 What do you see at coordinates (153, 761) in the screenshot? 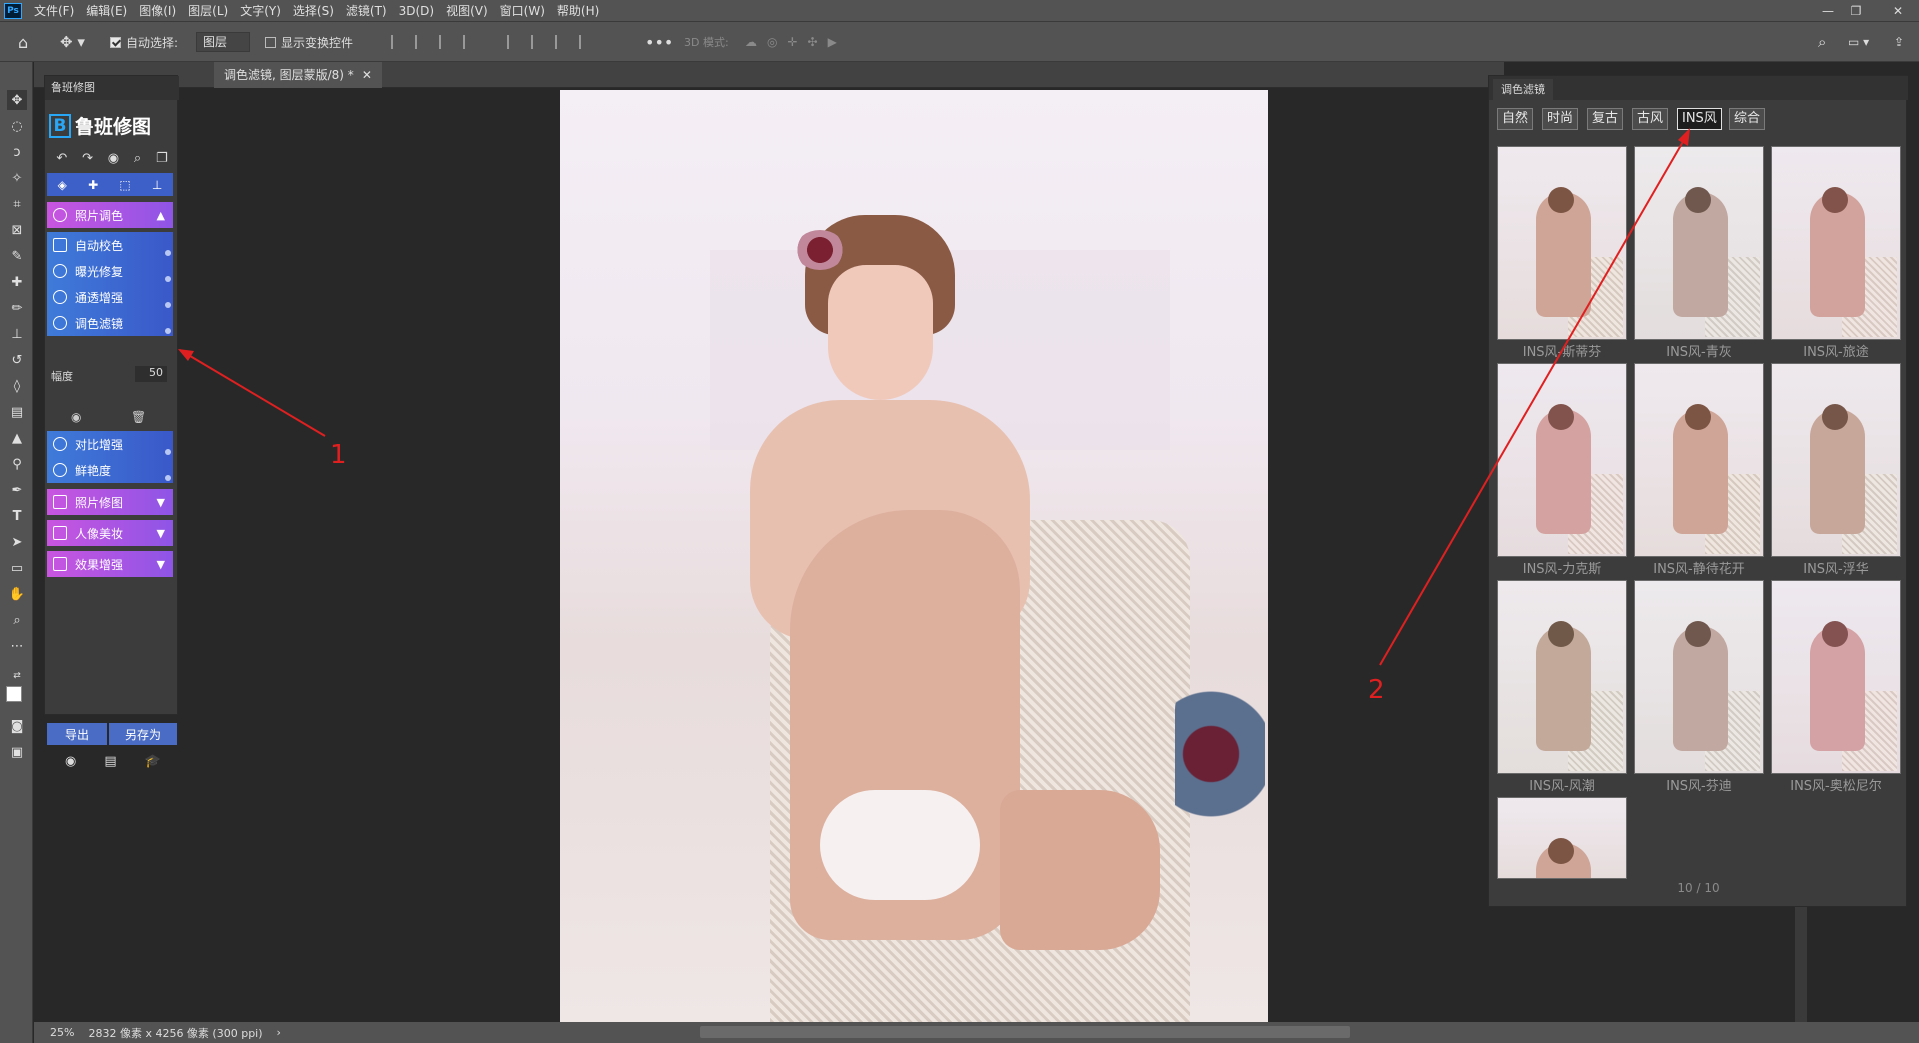
I see `graduation-cap-icon: 🎓` at bounding box center [153, 761].